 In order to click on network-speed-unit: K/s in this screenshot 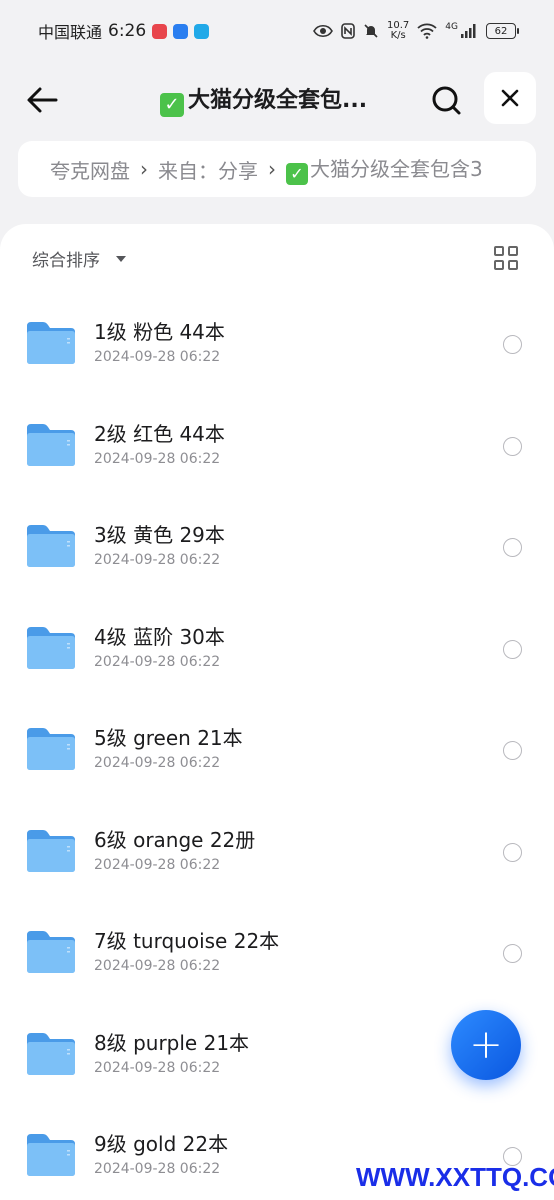, I will do `click(398, 35)`.